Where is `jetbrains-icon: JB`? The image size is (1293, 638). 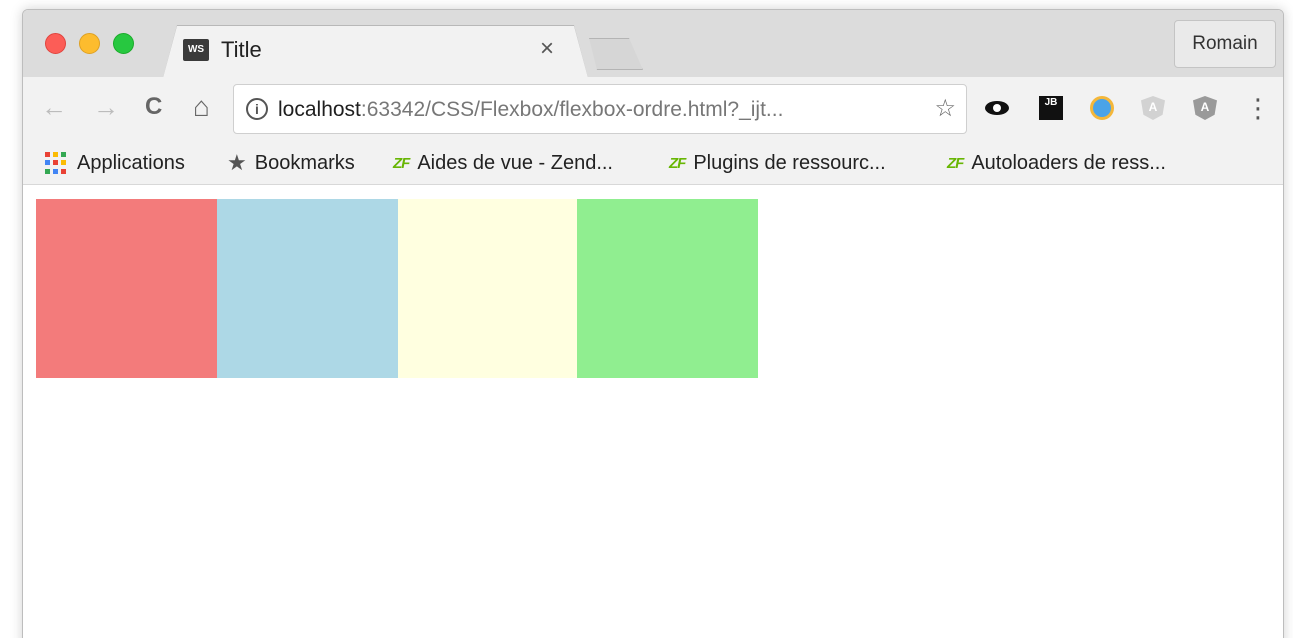
jetbrains-icon: JB is located at coordinates (1051, 108).